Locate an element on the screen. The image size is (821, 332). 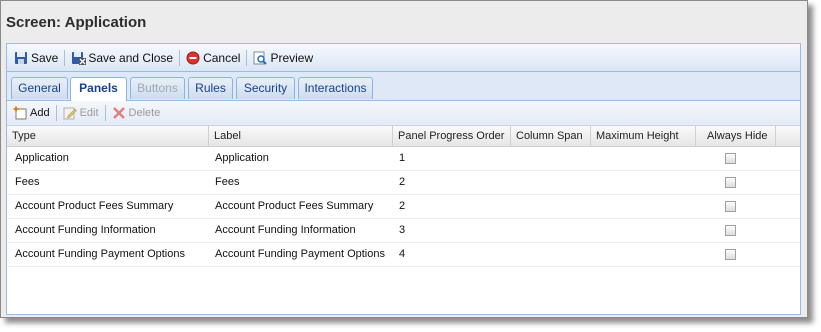
cell-order: 3 is located at coordinates (402, 230).